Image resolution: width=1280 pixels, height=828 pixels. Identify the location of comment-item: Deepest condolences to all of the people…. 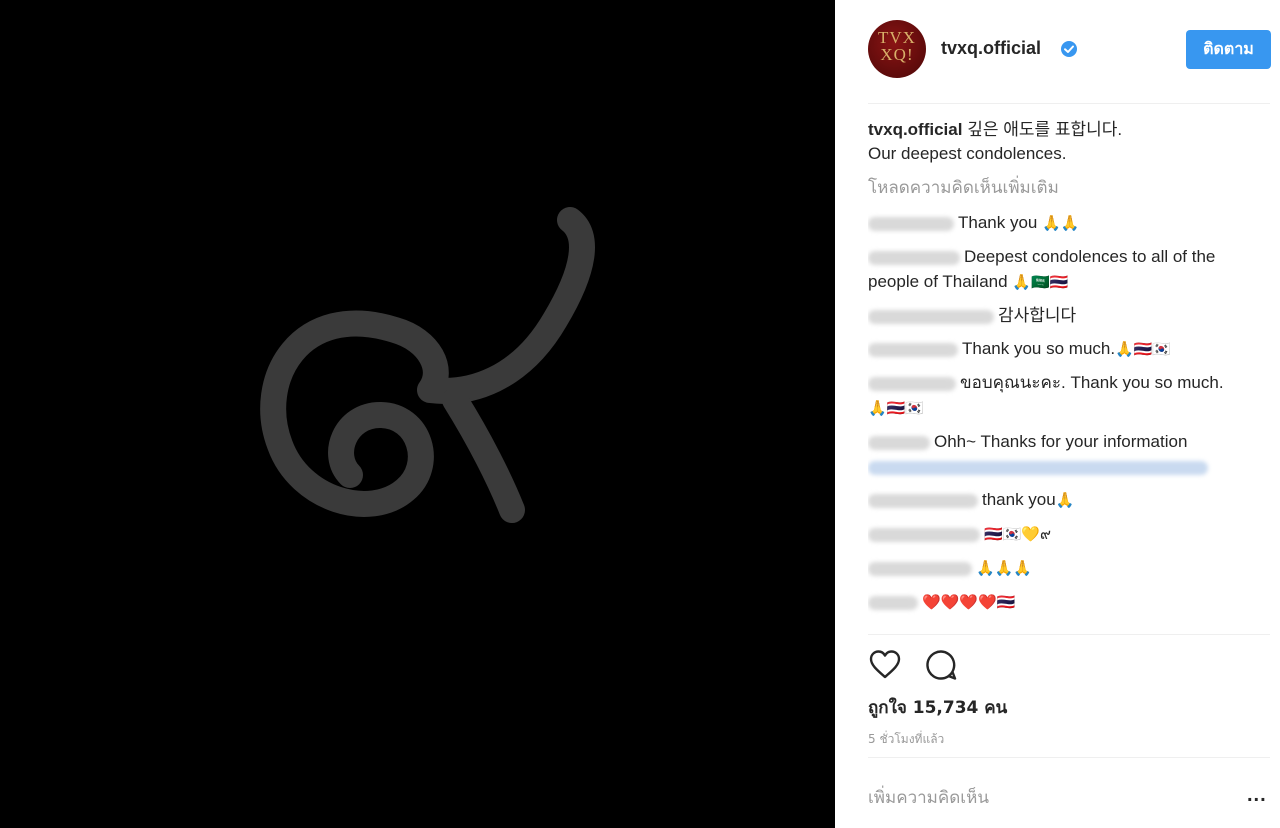
(1068, 269).